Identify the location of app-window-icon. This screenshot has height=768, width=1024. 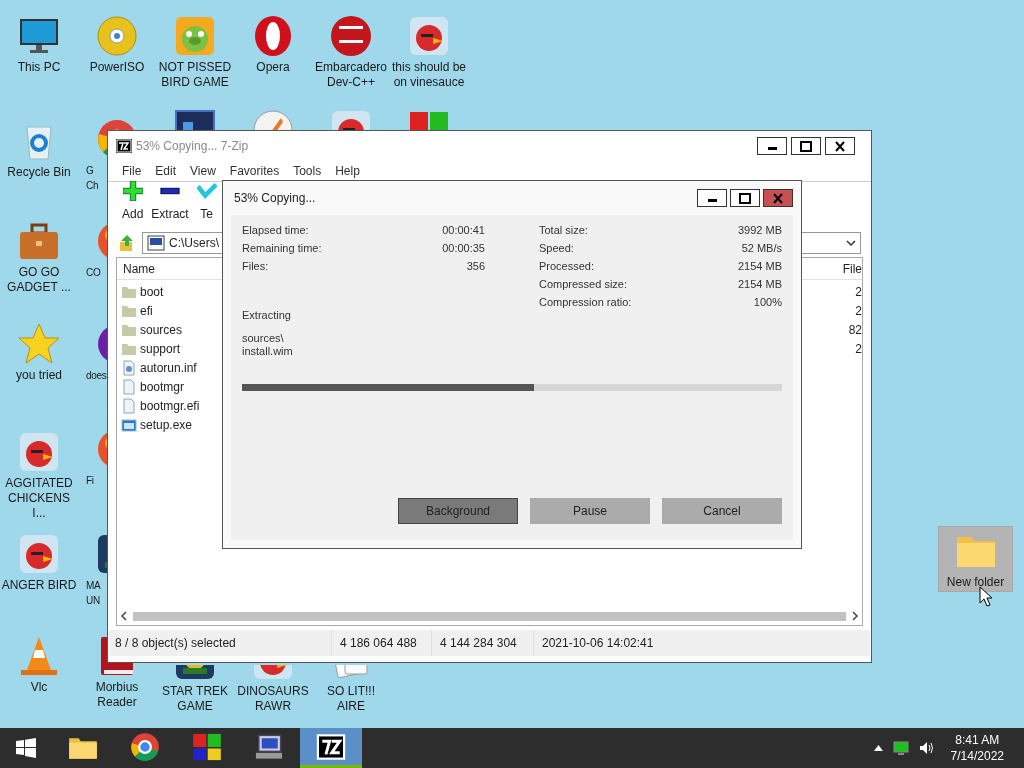
(129, 424).